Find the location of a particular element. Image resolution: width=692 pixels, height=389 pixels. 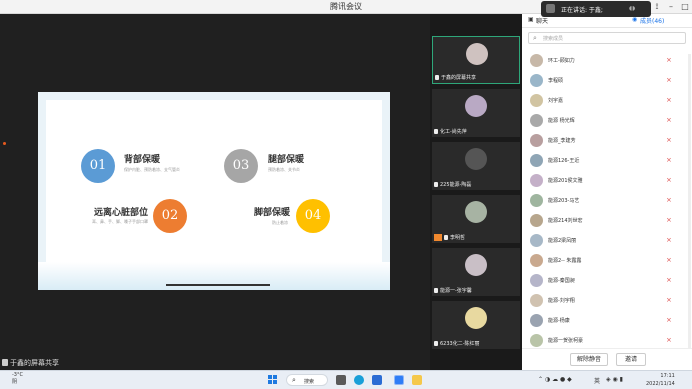

tray-icons: ⌃ ◑ ☁ ● ◆ is located at coordinates (555, 379).